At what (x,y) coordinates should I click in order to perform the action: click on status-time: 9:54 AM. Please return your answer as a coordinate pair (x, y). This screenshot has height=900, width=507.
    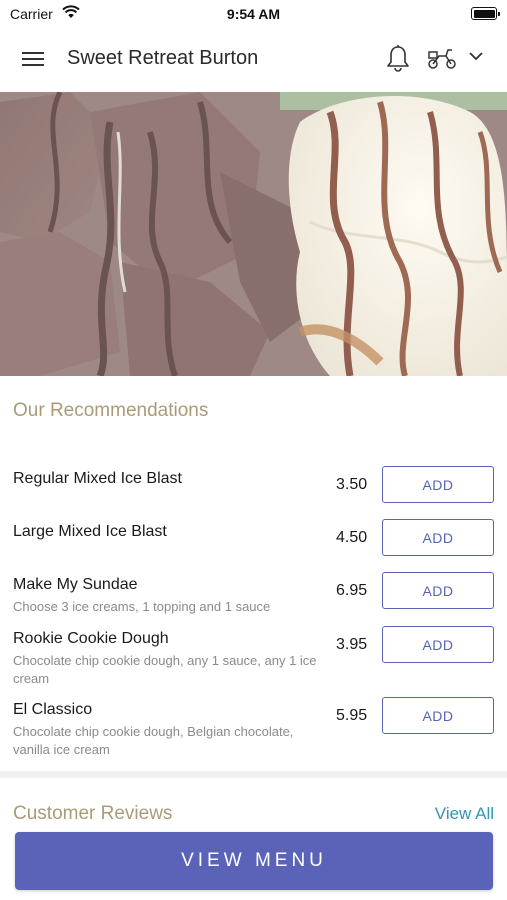
    Looking at the image, I should click on (253, 14).